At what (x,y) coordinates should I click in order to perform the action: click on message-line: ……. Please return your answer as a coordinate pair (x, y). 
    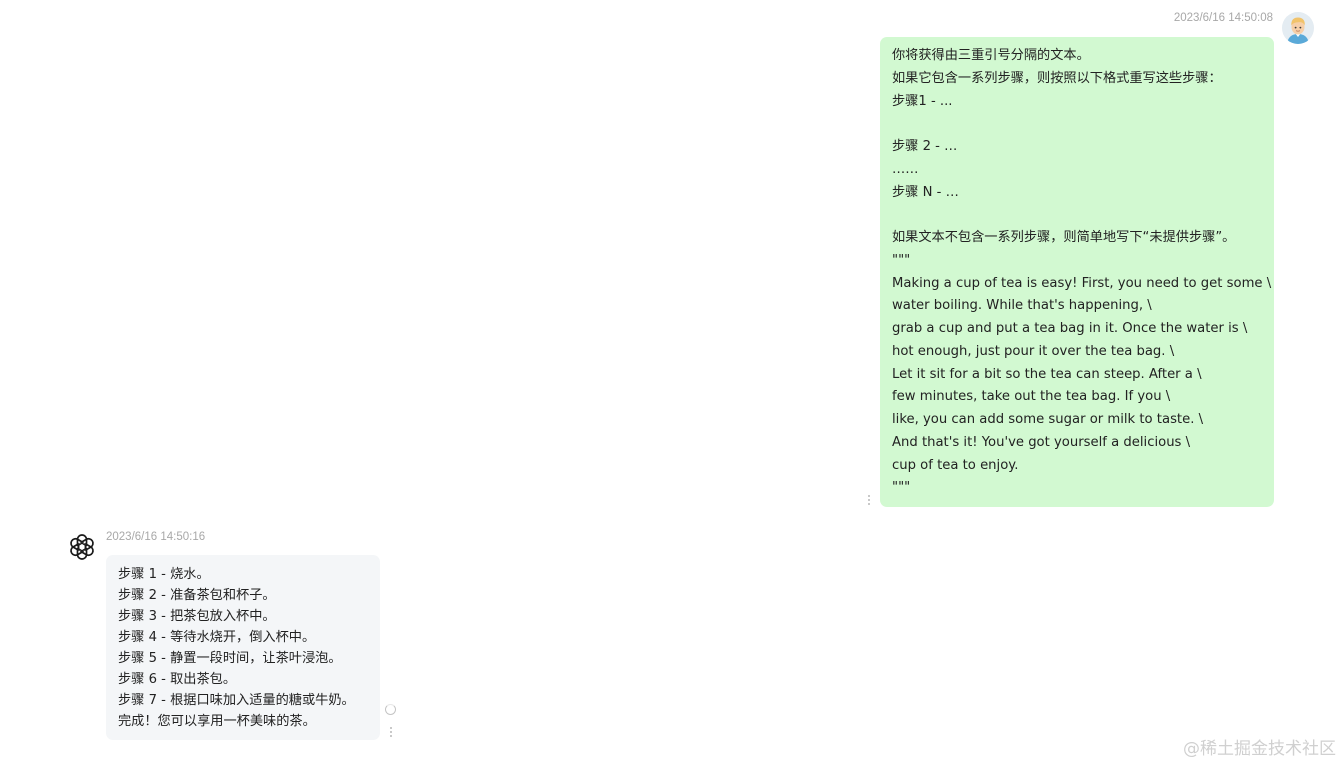
    Looking at the image, I should click on (905, 169).